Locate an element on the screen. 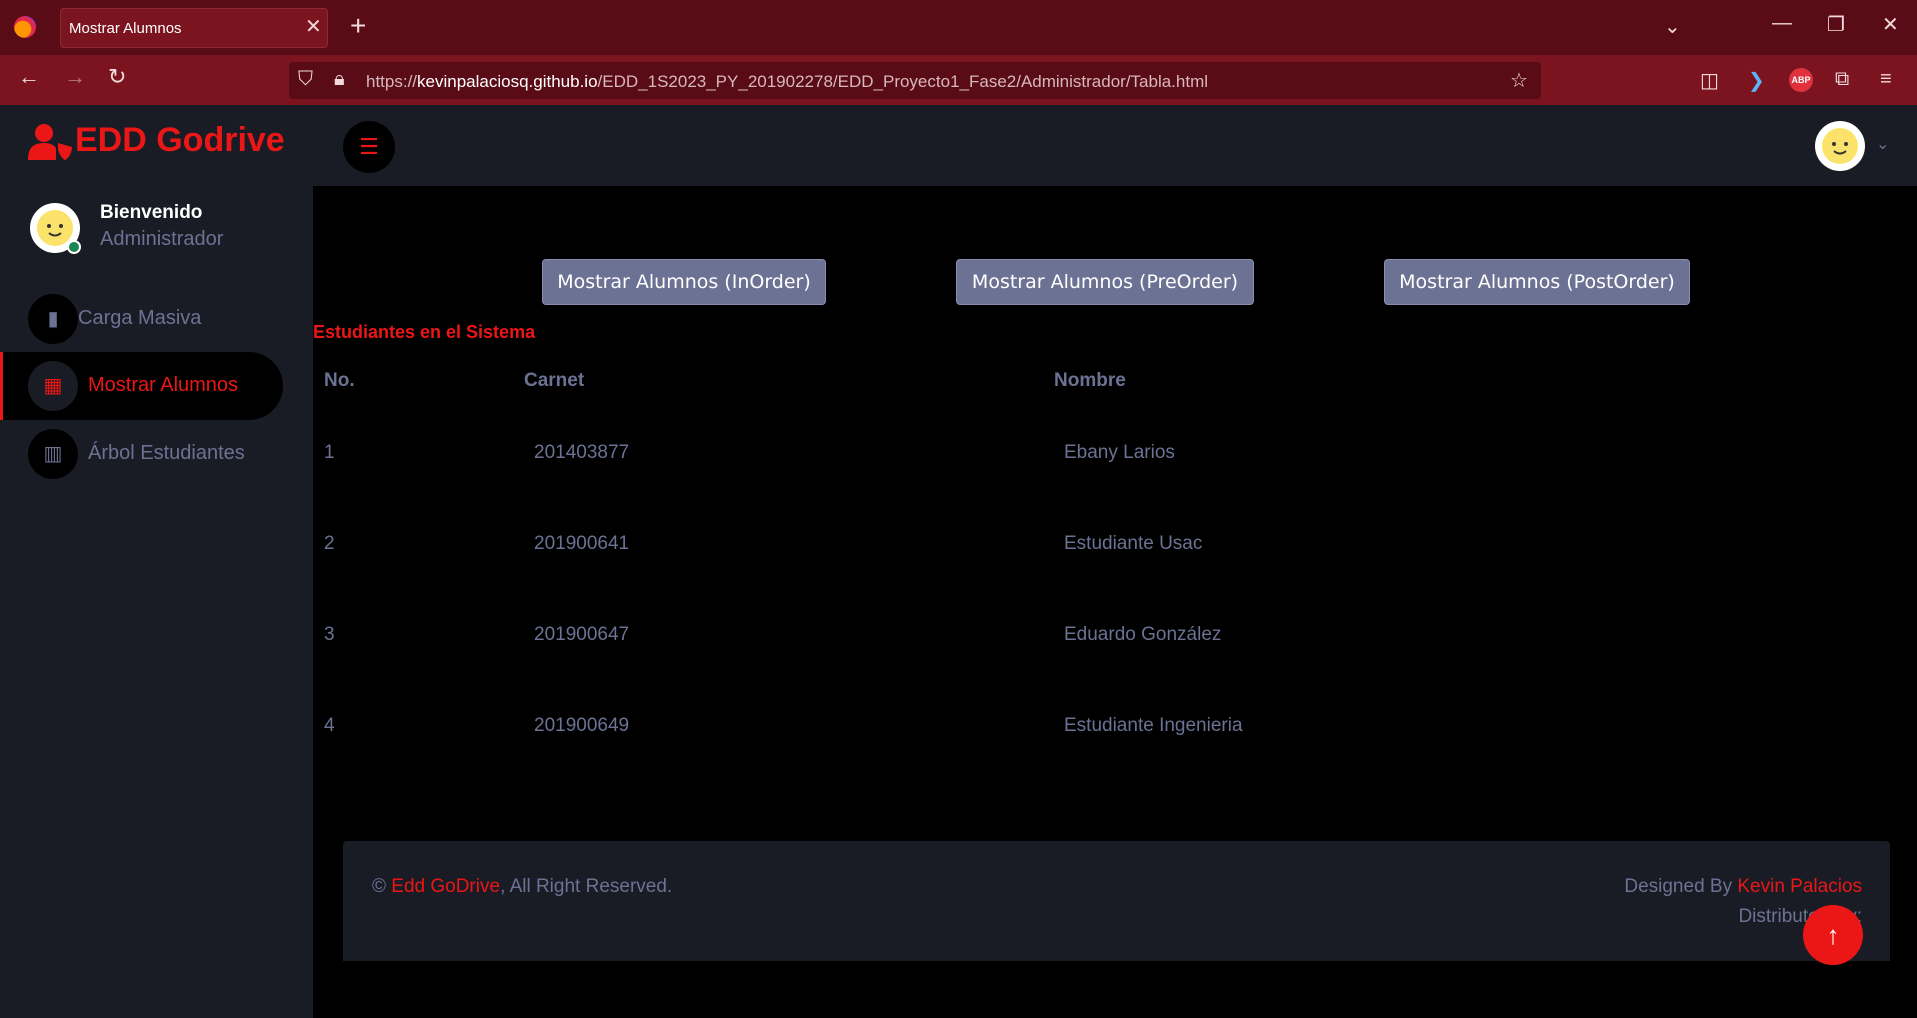  table-cell-no: 3 is located at coordinates (329, 634).